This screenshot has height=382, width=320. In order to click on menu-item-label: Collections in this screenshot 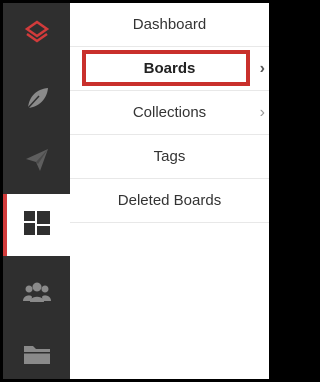, I will do `click(169, 112)`.